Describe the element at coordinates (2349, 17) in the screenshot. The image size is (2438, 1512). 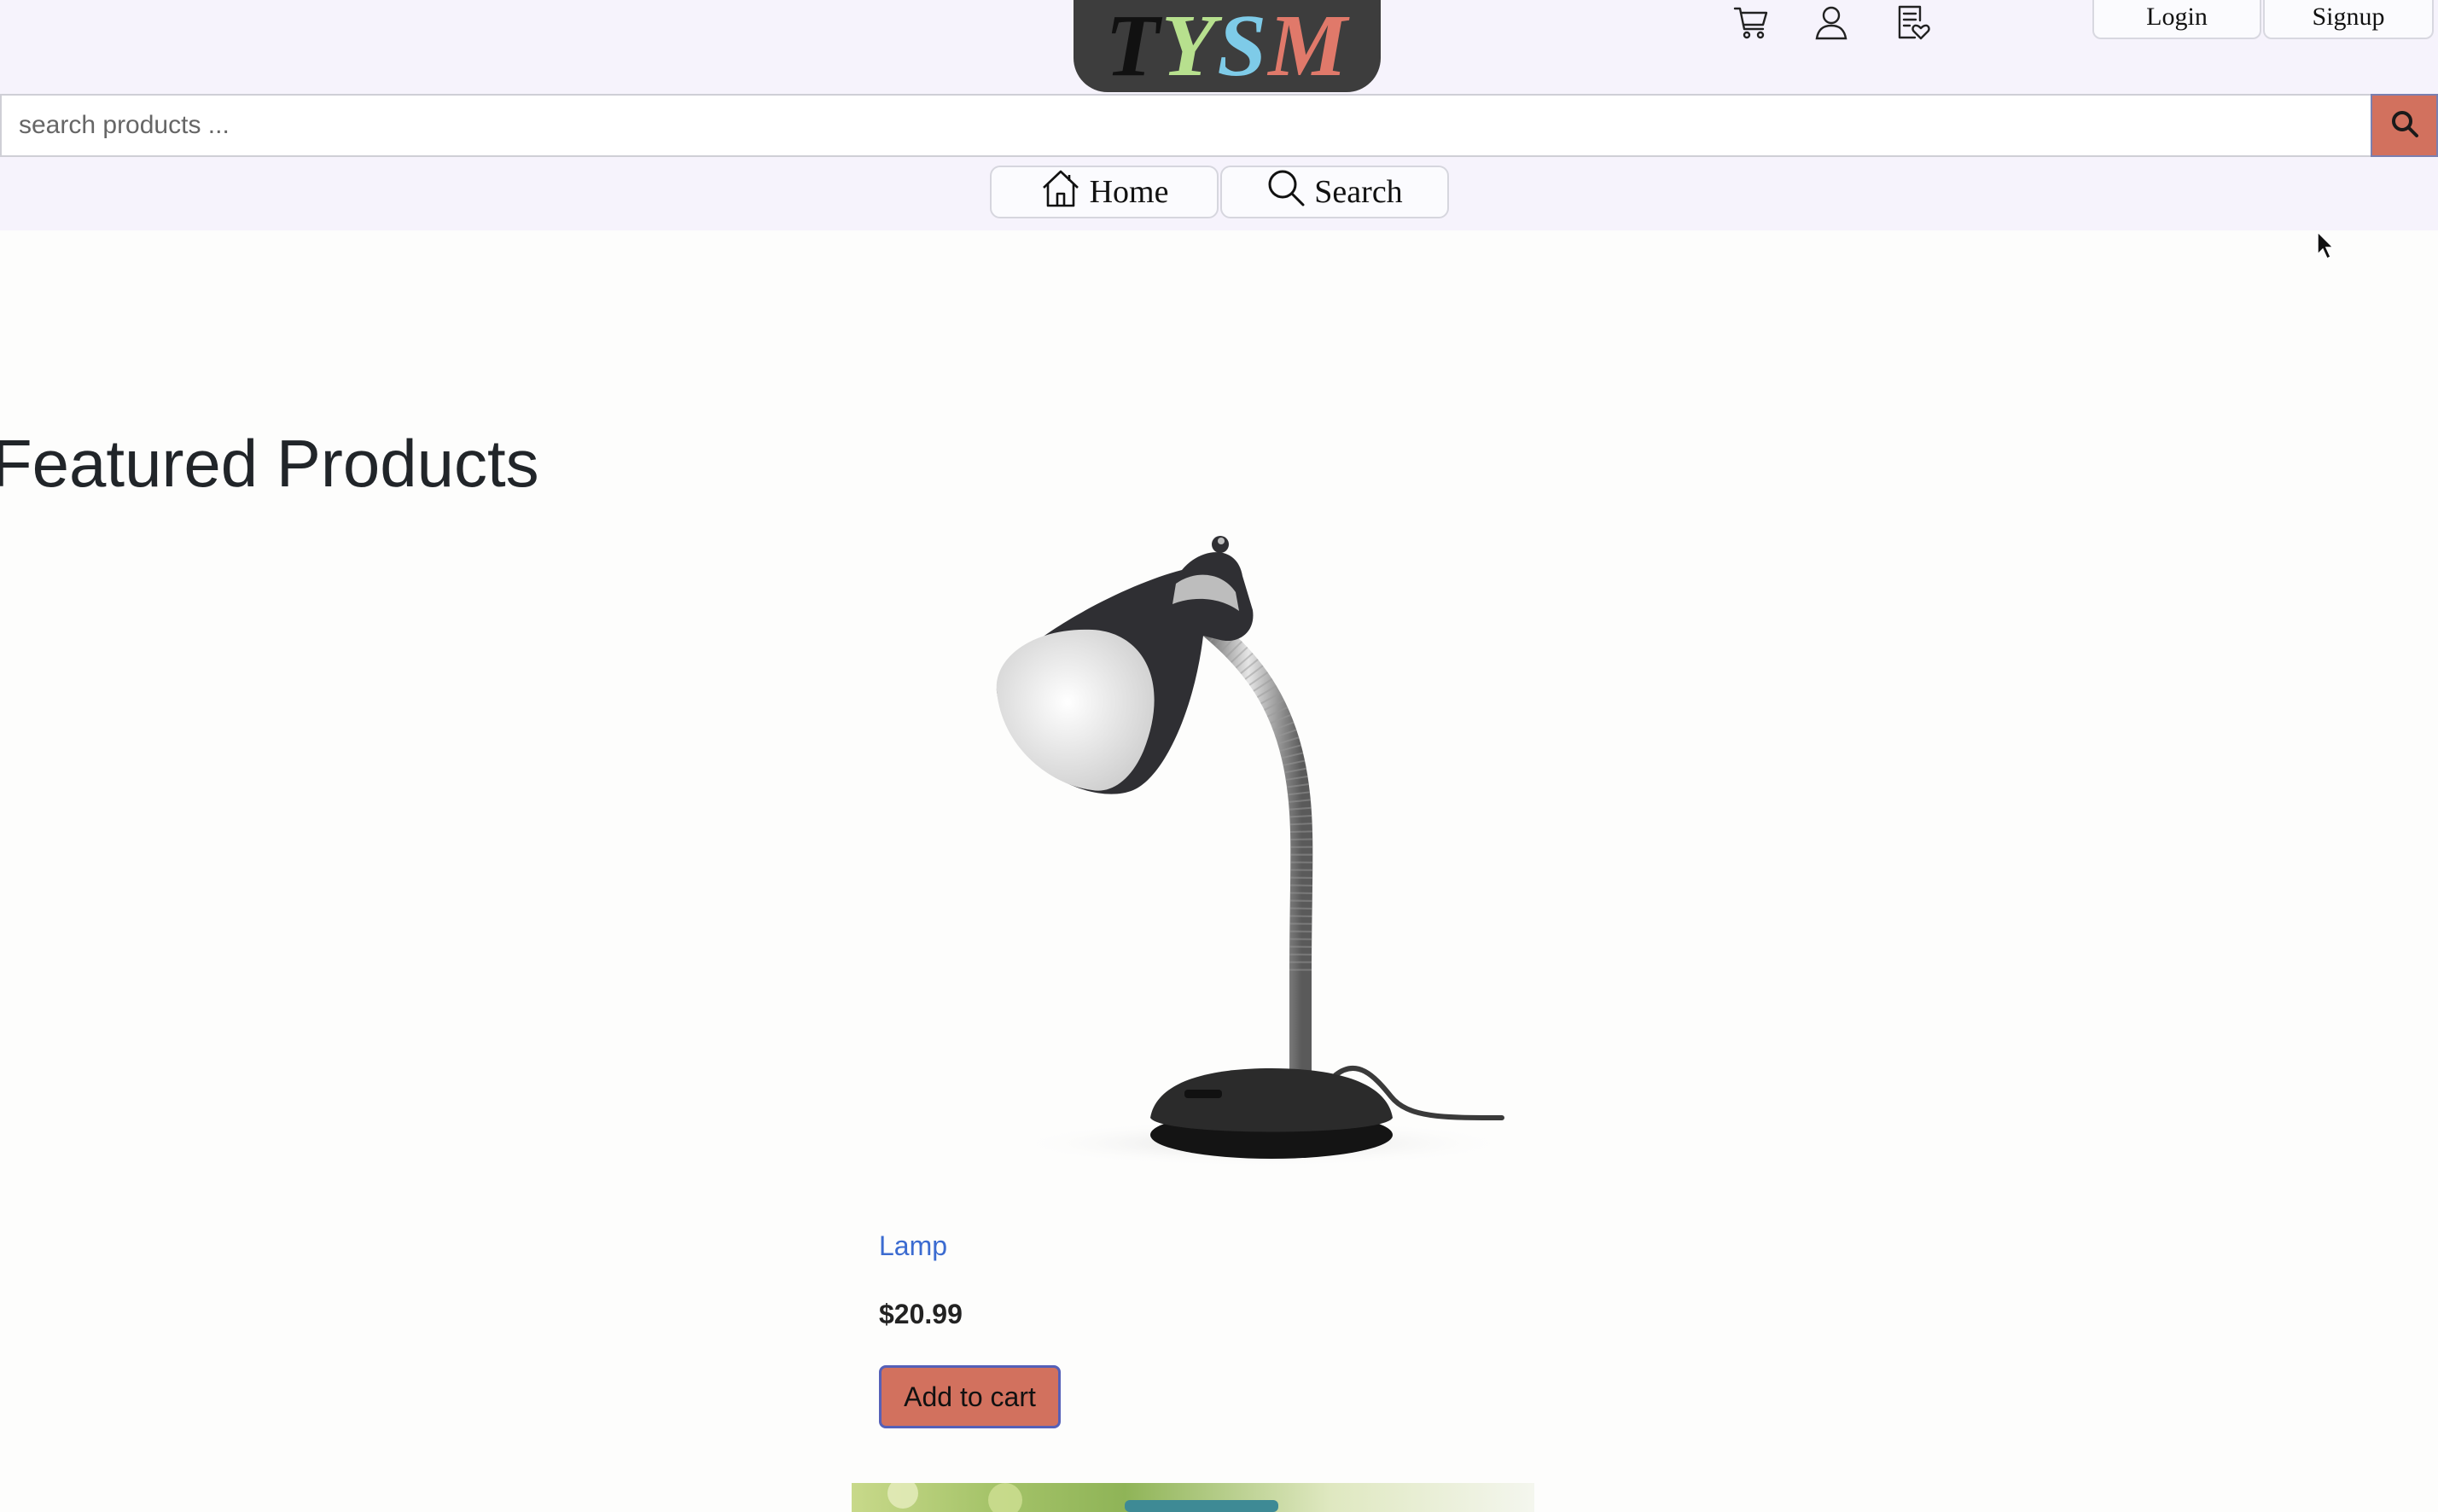
I see `signup-label: Signup` at that location.